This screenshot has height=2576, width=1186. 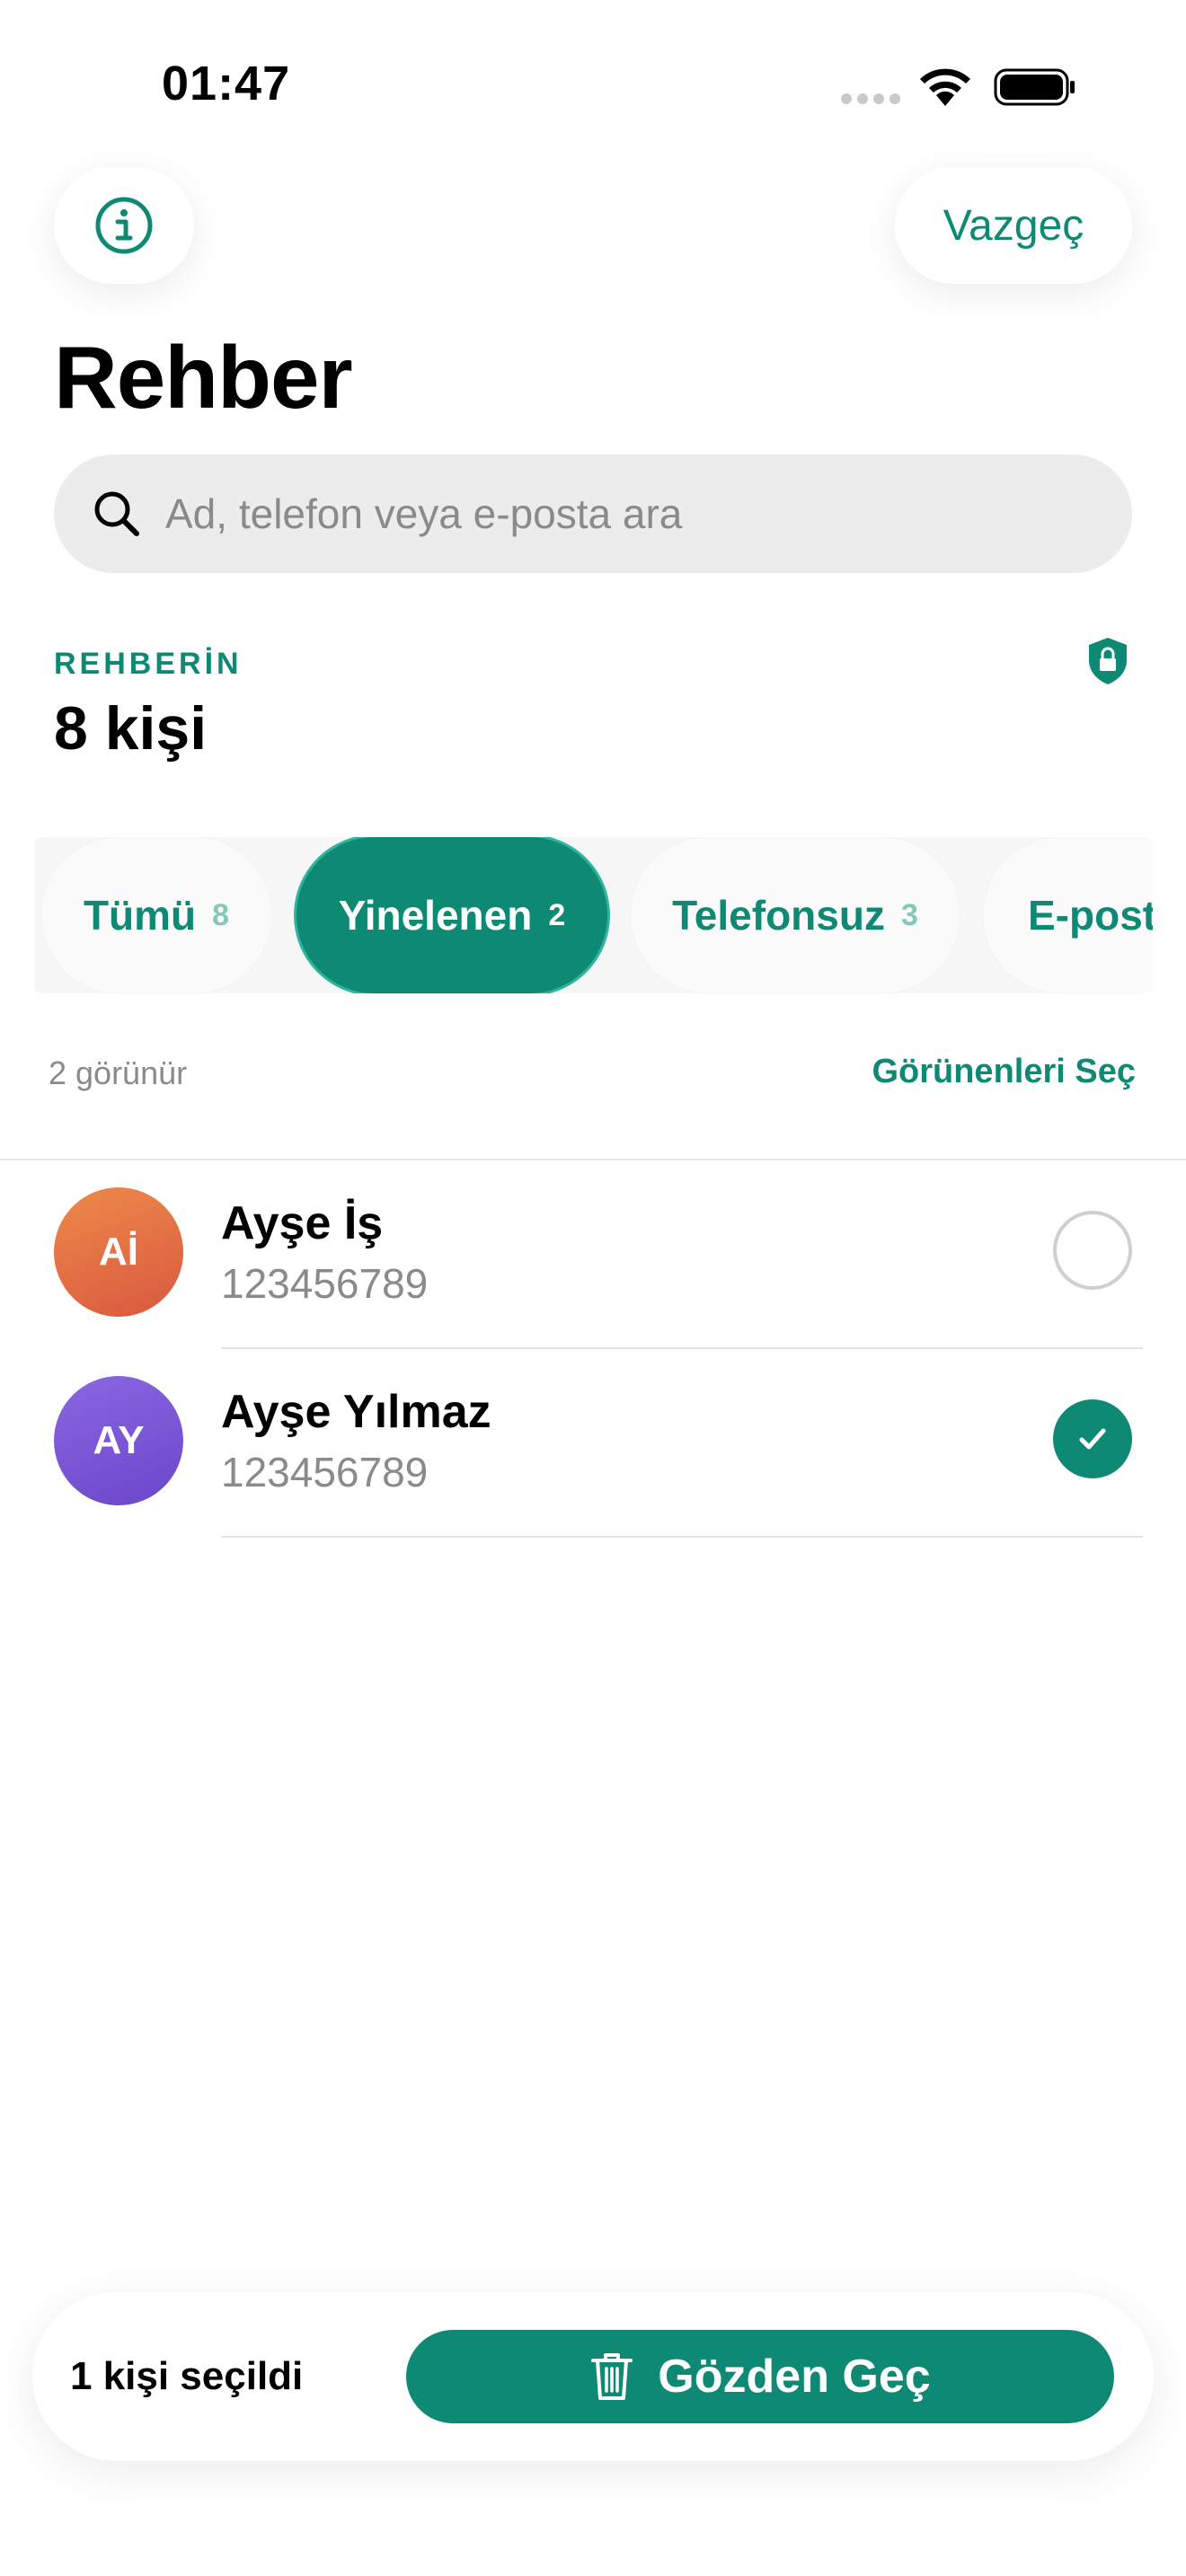 I want to click on select-visible-button: Görünenleri Seç, so click(x=1004, y=1072).